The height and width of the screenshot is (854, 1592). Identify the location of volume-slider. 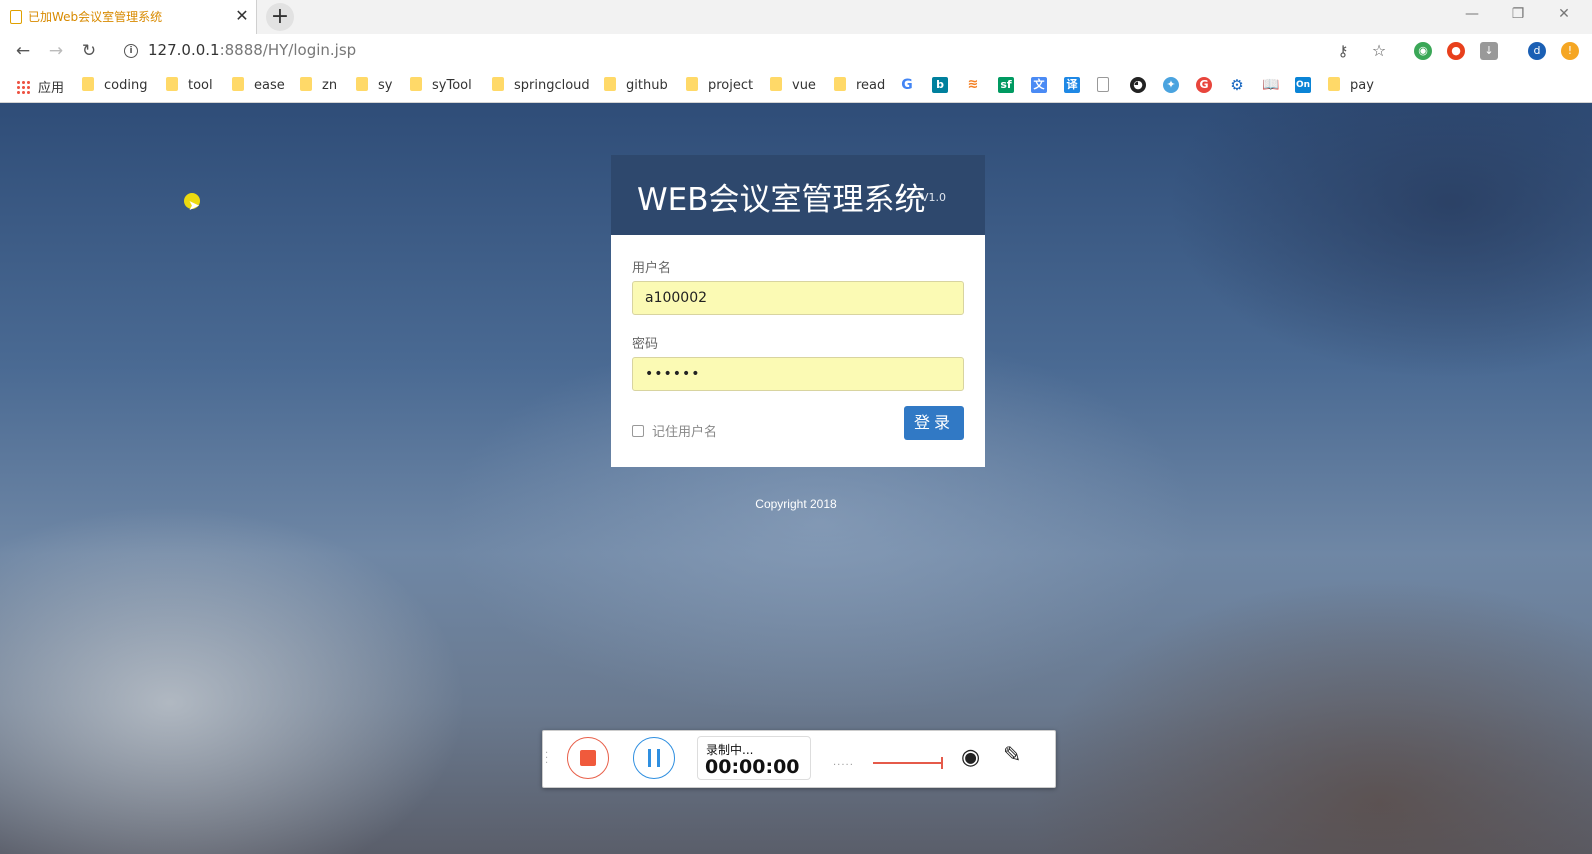
(907, 763).